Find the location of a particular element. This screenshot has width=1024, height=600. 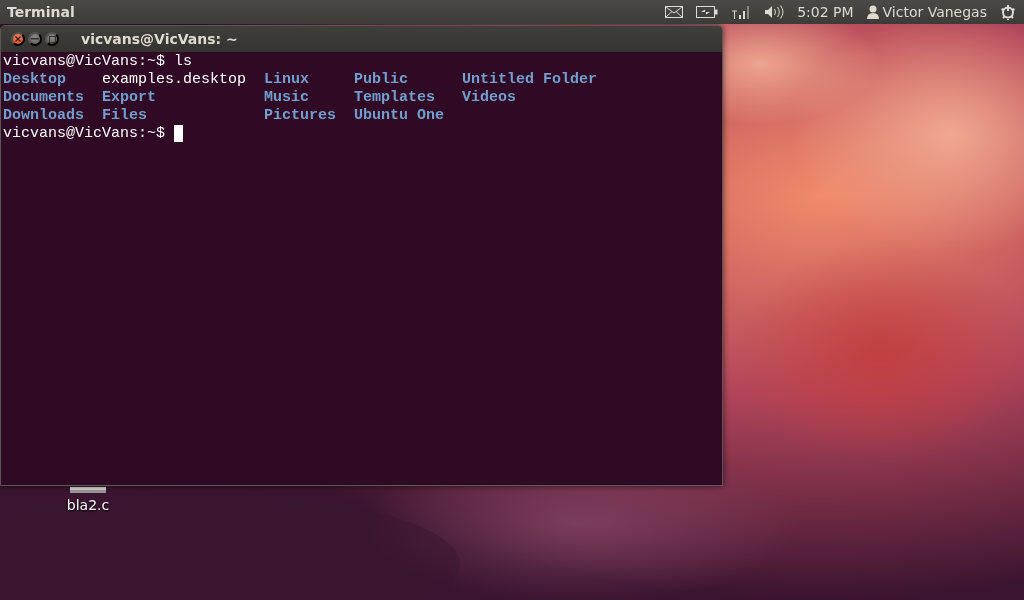

close-icon is located at coordinates (18, 39).